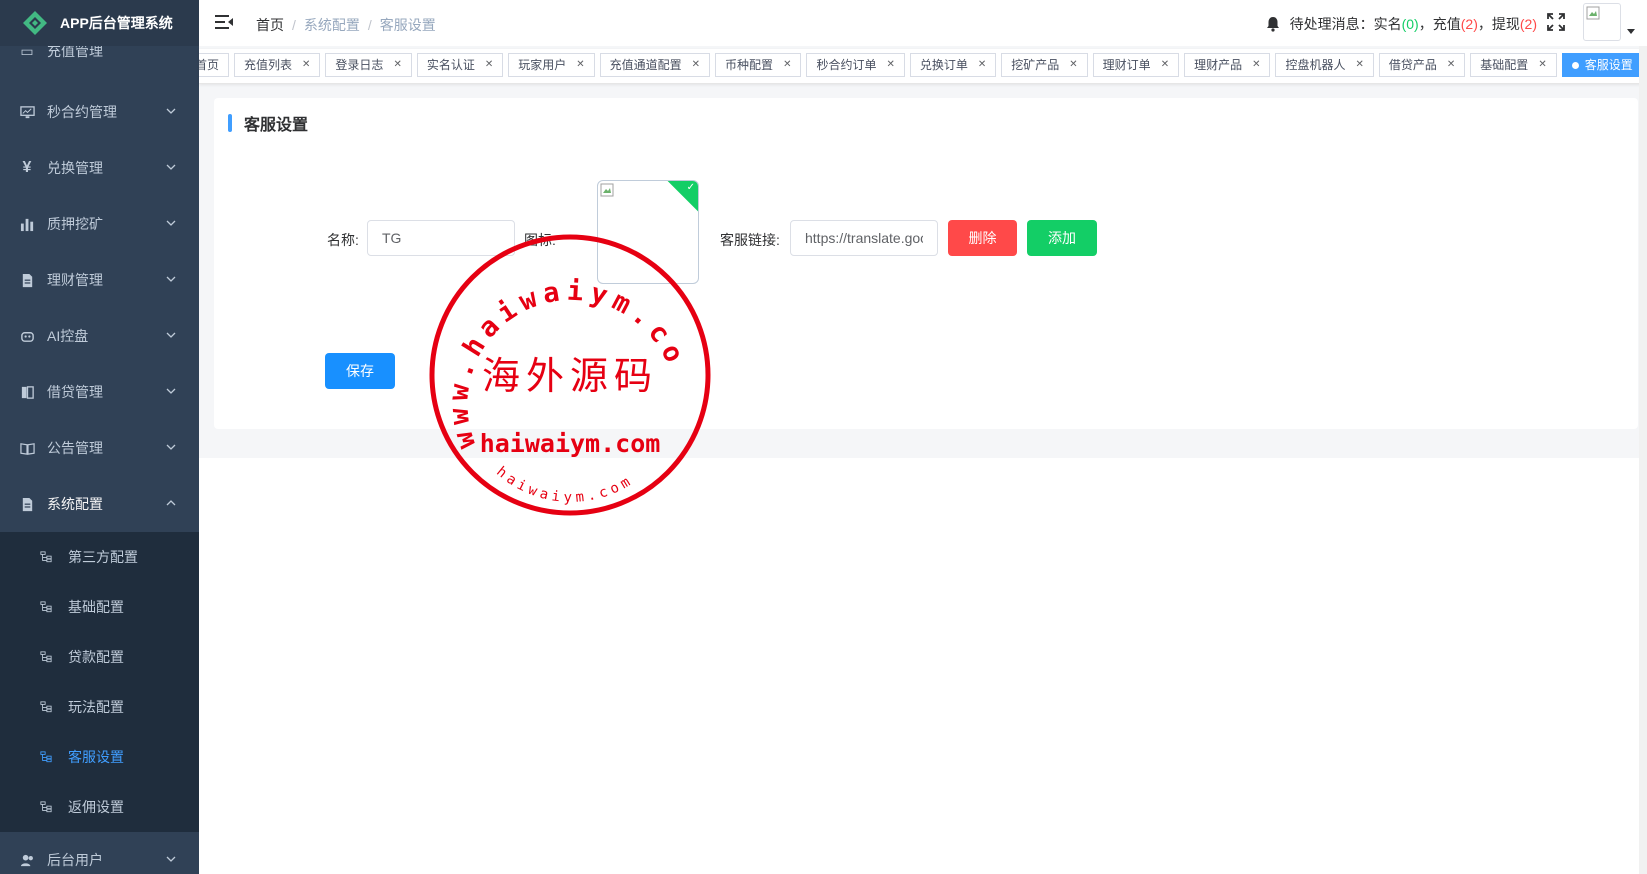  Describe the element at coordinates (540, 240) in the screenshot. I see `icon-label: 图标:` at that location.